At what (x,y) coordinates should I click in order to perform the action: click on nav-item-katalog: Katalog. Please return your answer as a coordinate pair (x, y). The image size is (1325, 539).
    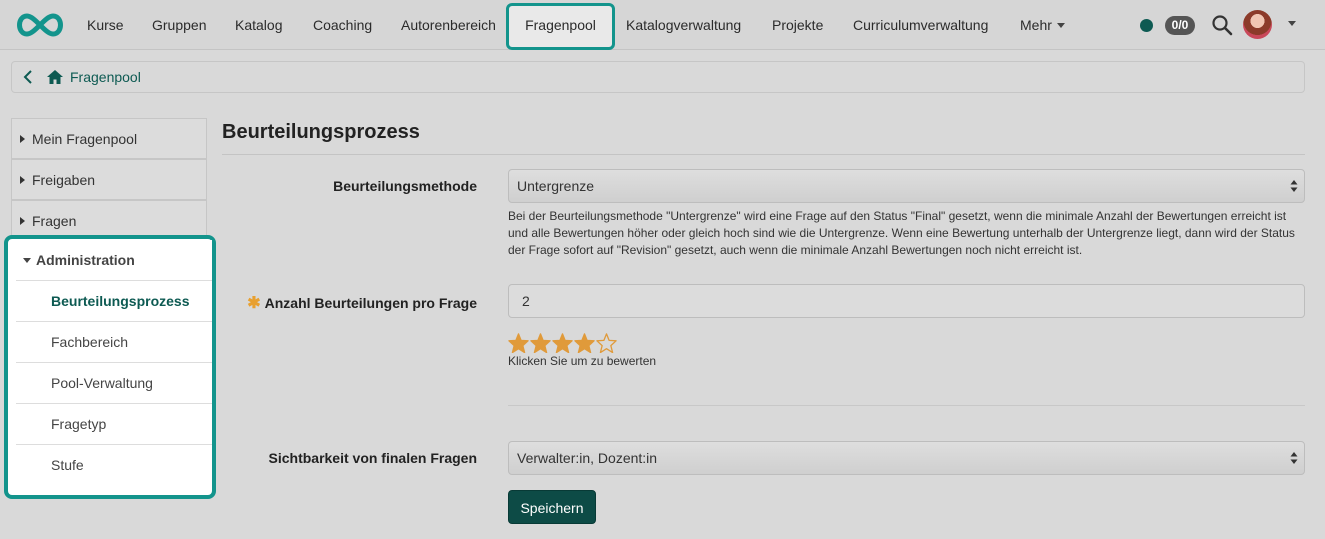
    Looking at the image, I should click on (258, 25).